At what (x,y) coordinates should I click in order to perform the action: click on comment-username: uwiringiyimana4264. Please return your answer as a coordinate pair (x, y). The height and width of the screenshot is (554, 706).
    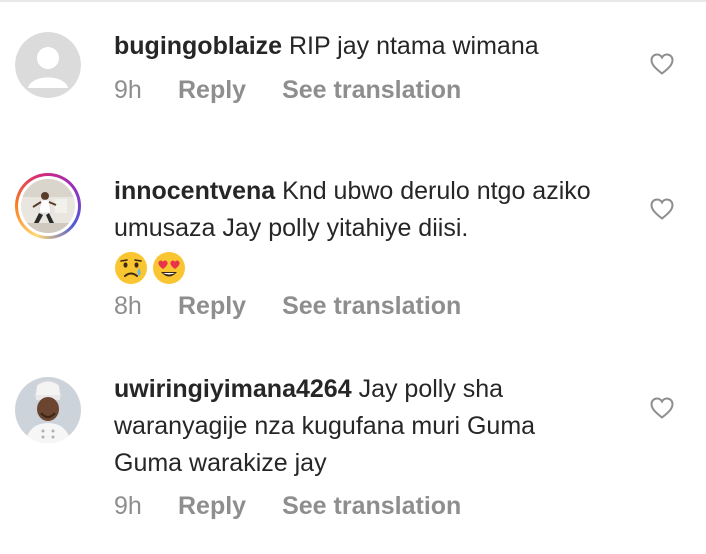
    Looking at the image, I should click on (233, 389).